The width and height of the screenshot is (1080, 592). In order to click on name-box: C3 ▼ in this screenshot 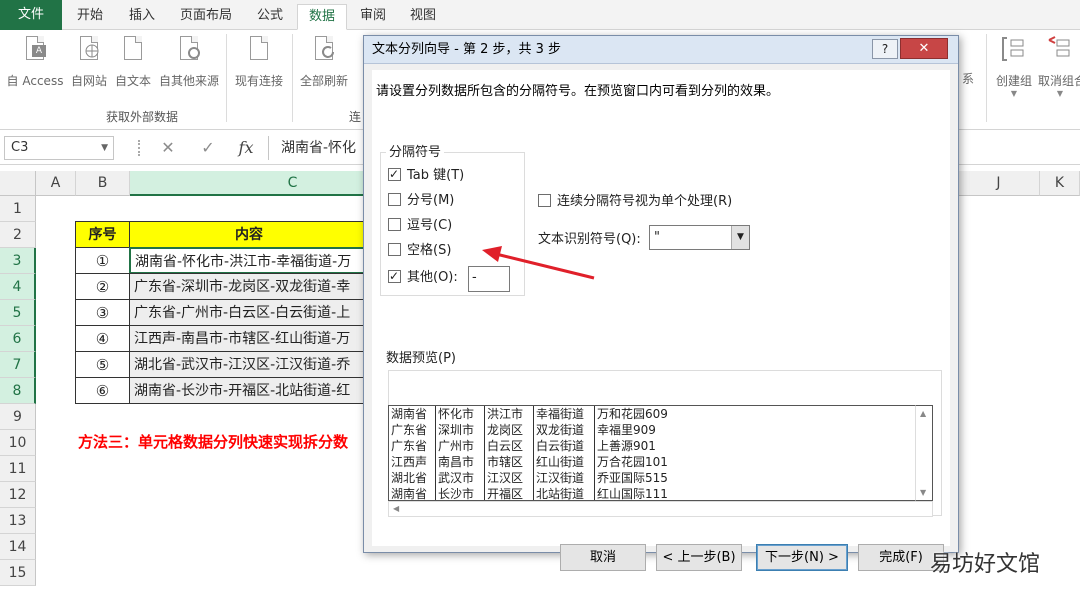, I will do `click(59, 148)`.